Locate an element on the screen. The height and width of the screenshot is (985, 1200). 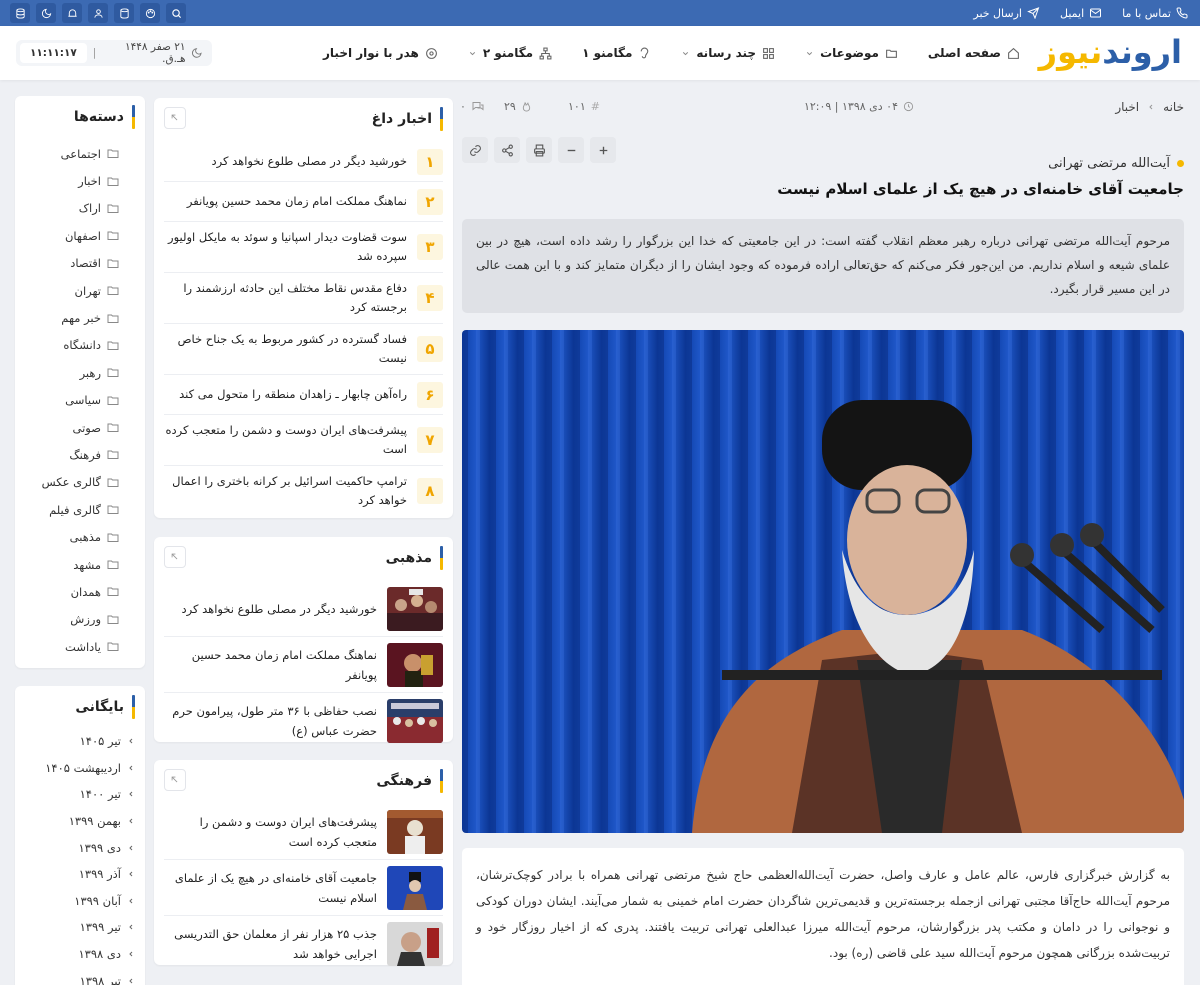
archive-item: بهمن ۱۳۹۹ is located at coordinates (90, 821).